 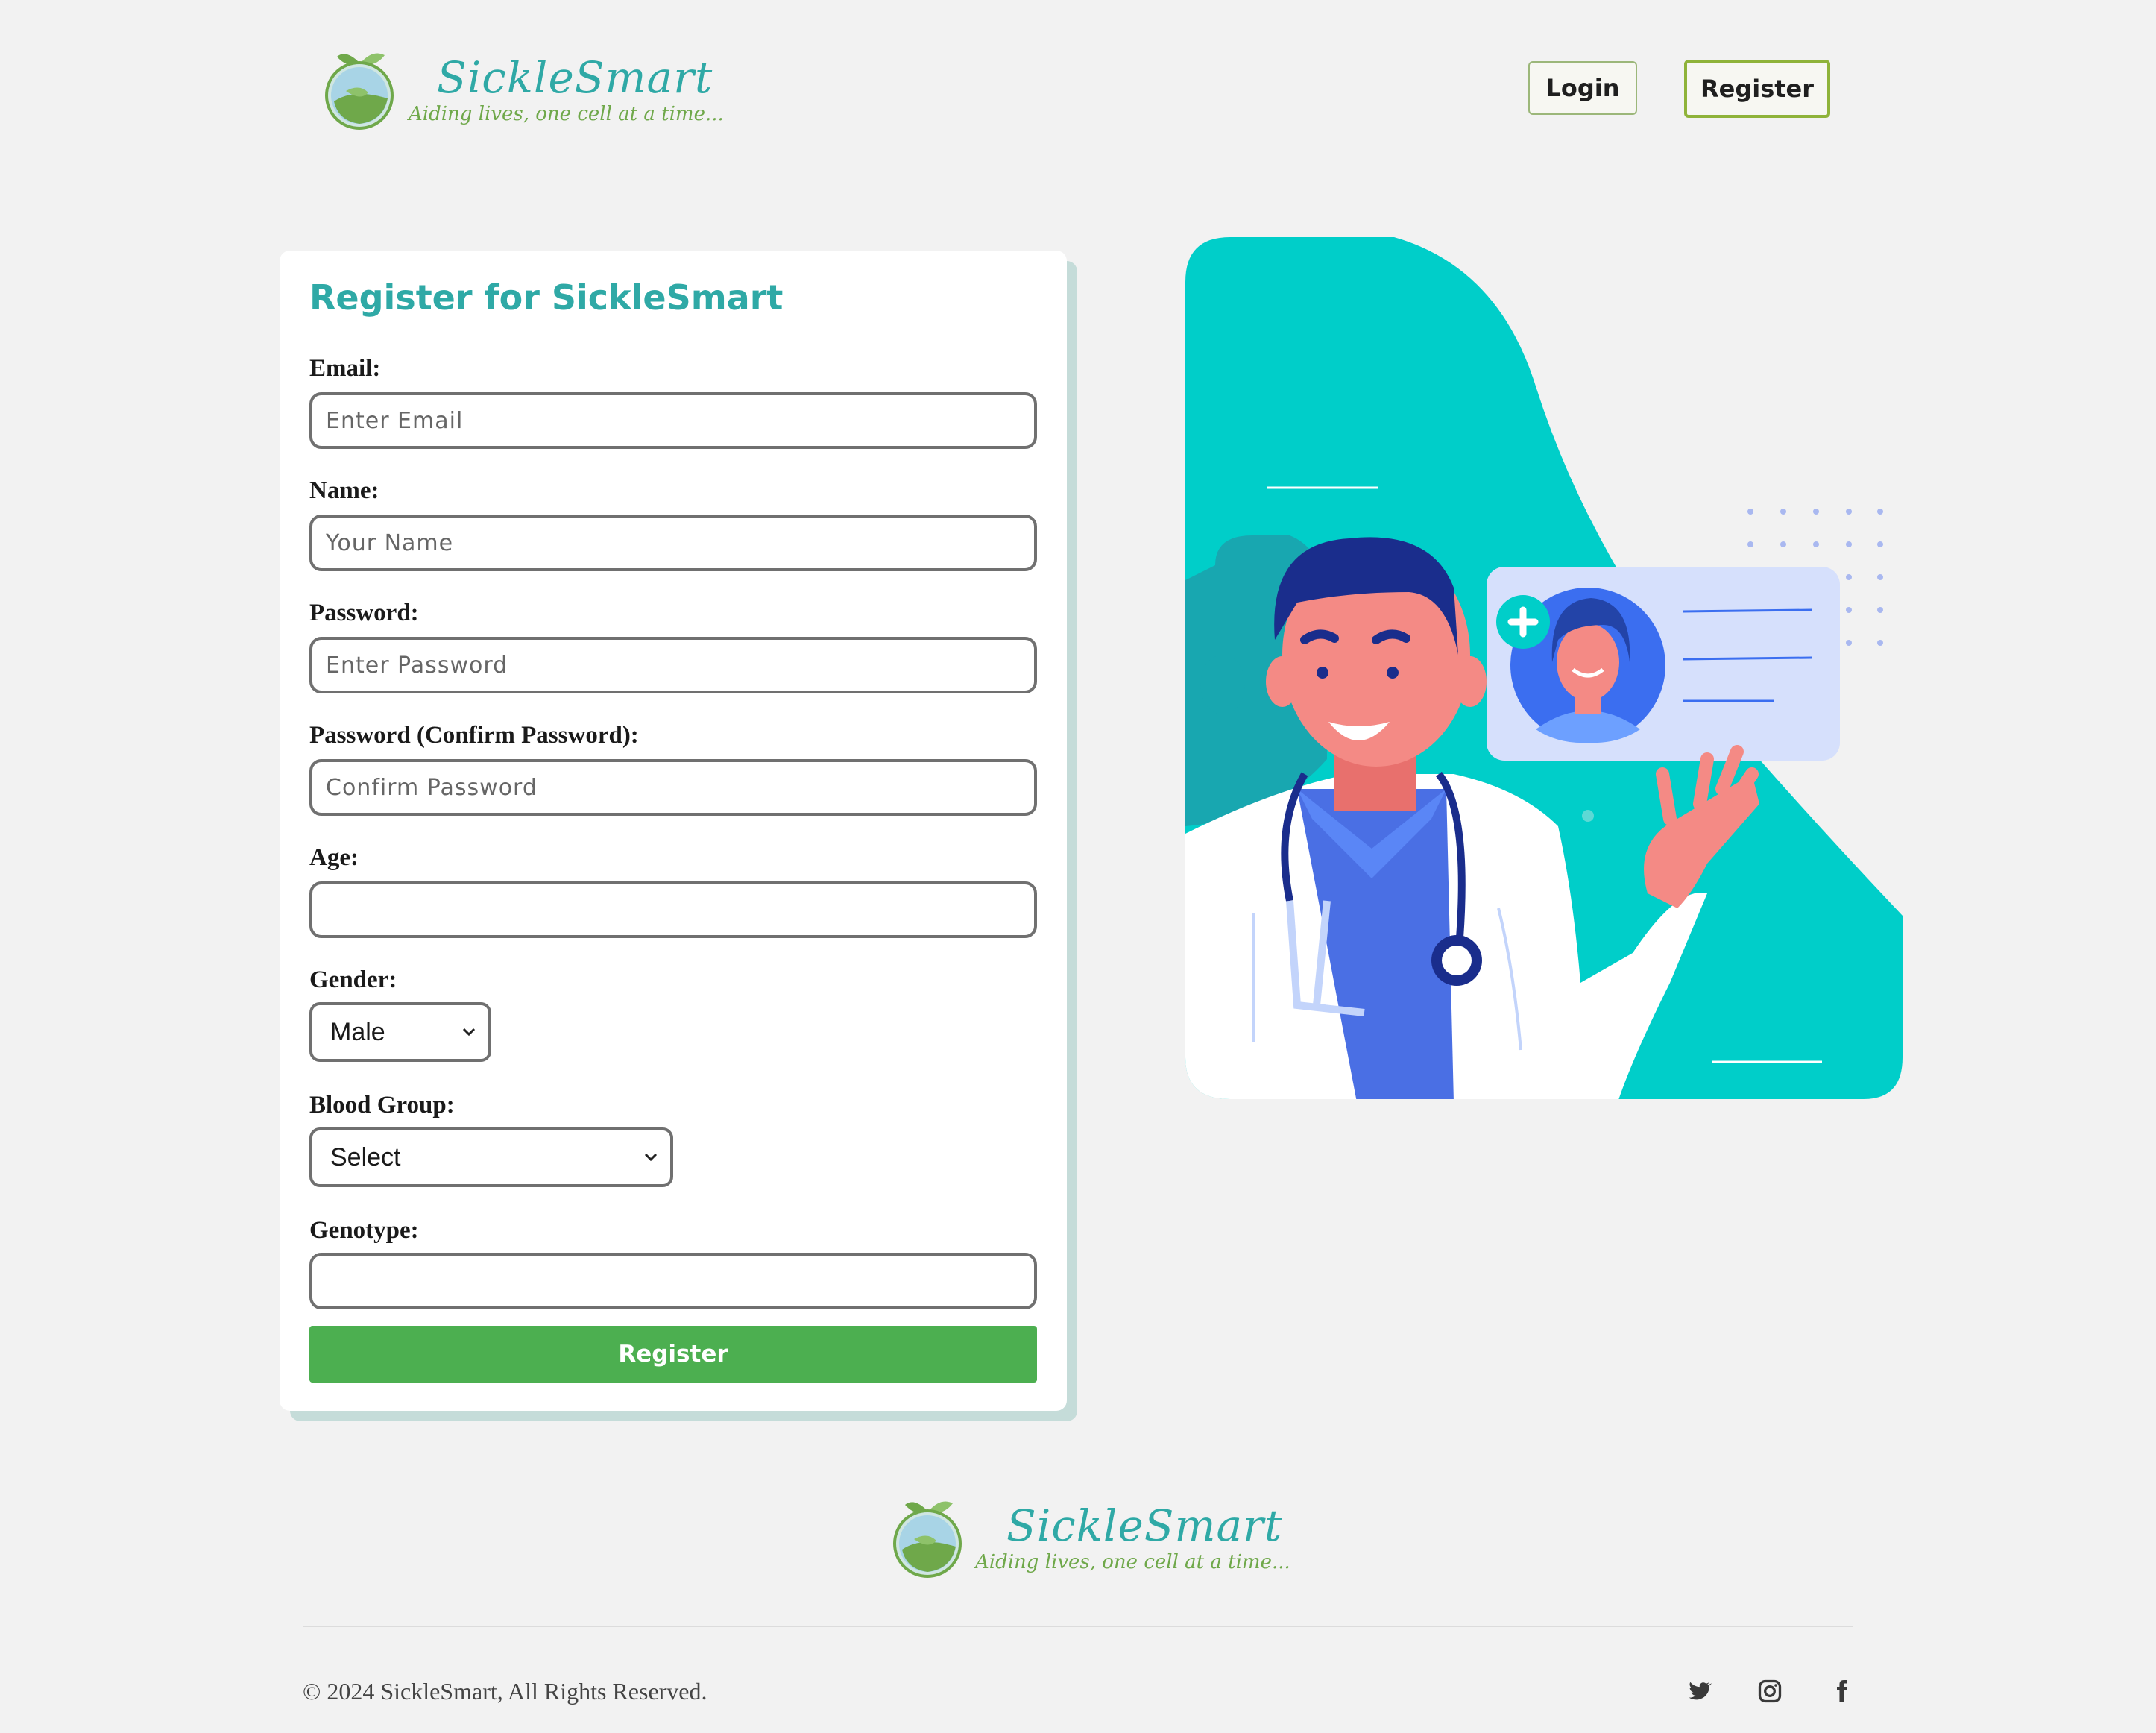 What do you see at coordinates (364, 1230) in the screenshot?
I see `genotype-label: Genotype:` at bounding box center [364, 1230].